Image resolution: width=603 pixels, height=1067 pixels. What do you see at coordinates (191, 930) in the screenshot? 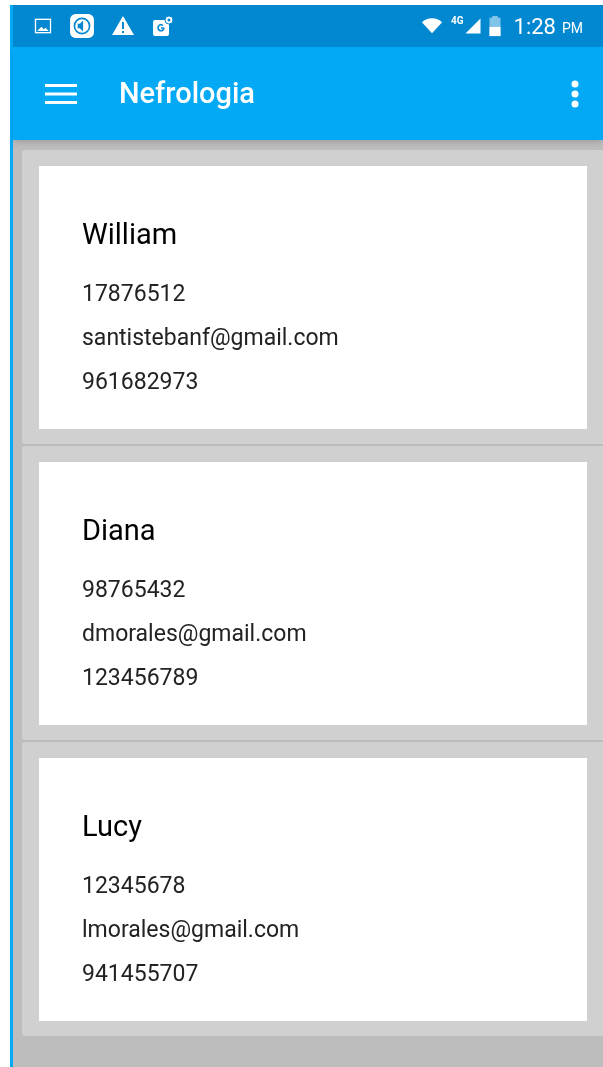
I see `contact-email: lmorales@gmail.com` at bounding box center [191, 930].